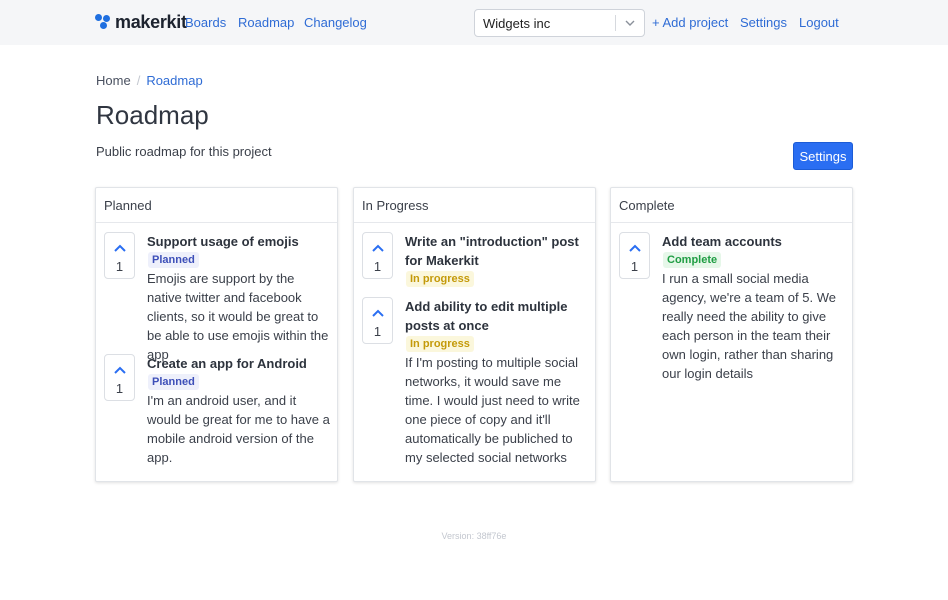  I want to click on nav-changelog-link: Changelog, so click(335, 23).